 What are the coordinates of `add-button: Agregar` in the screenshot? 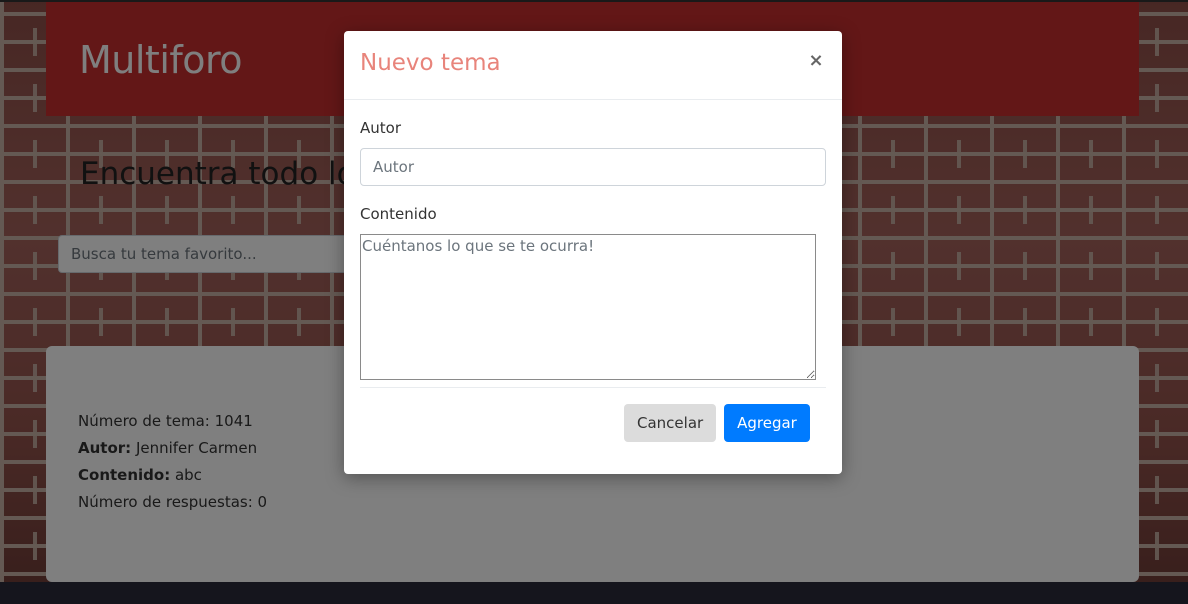 It's located at (767, 423).